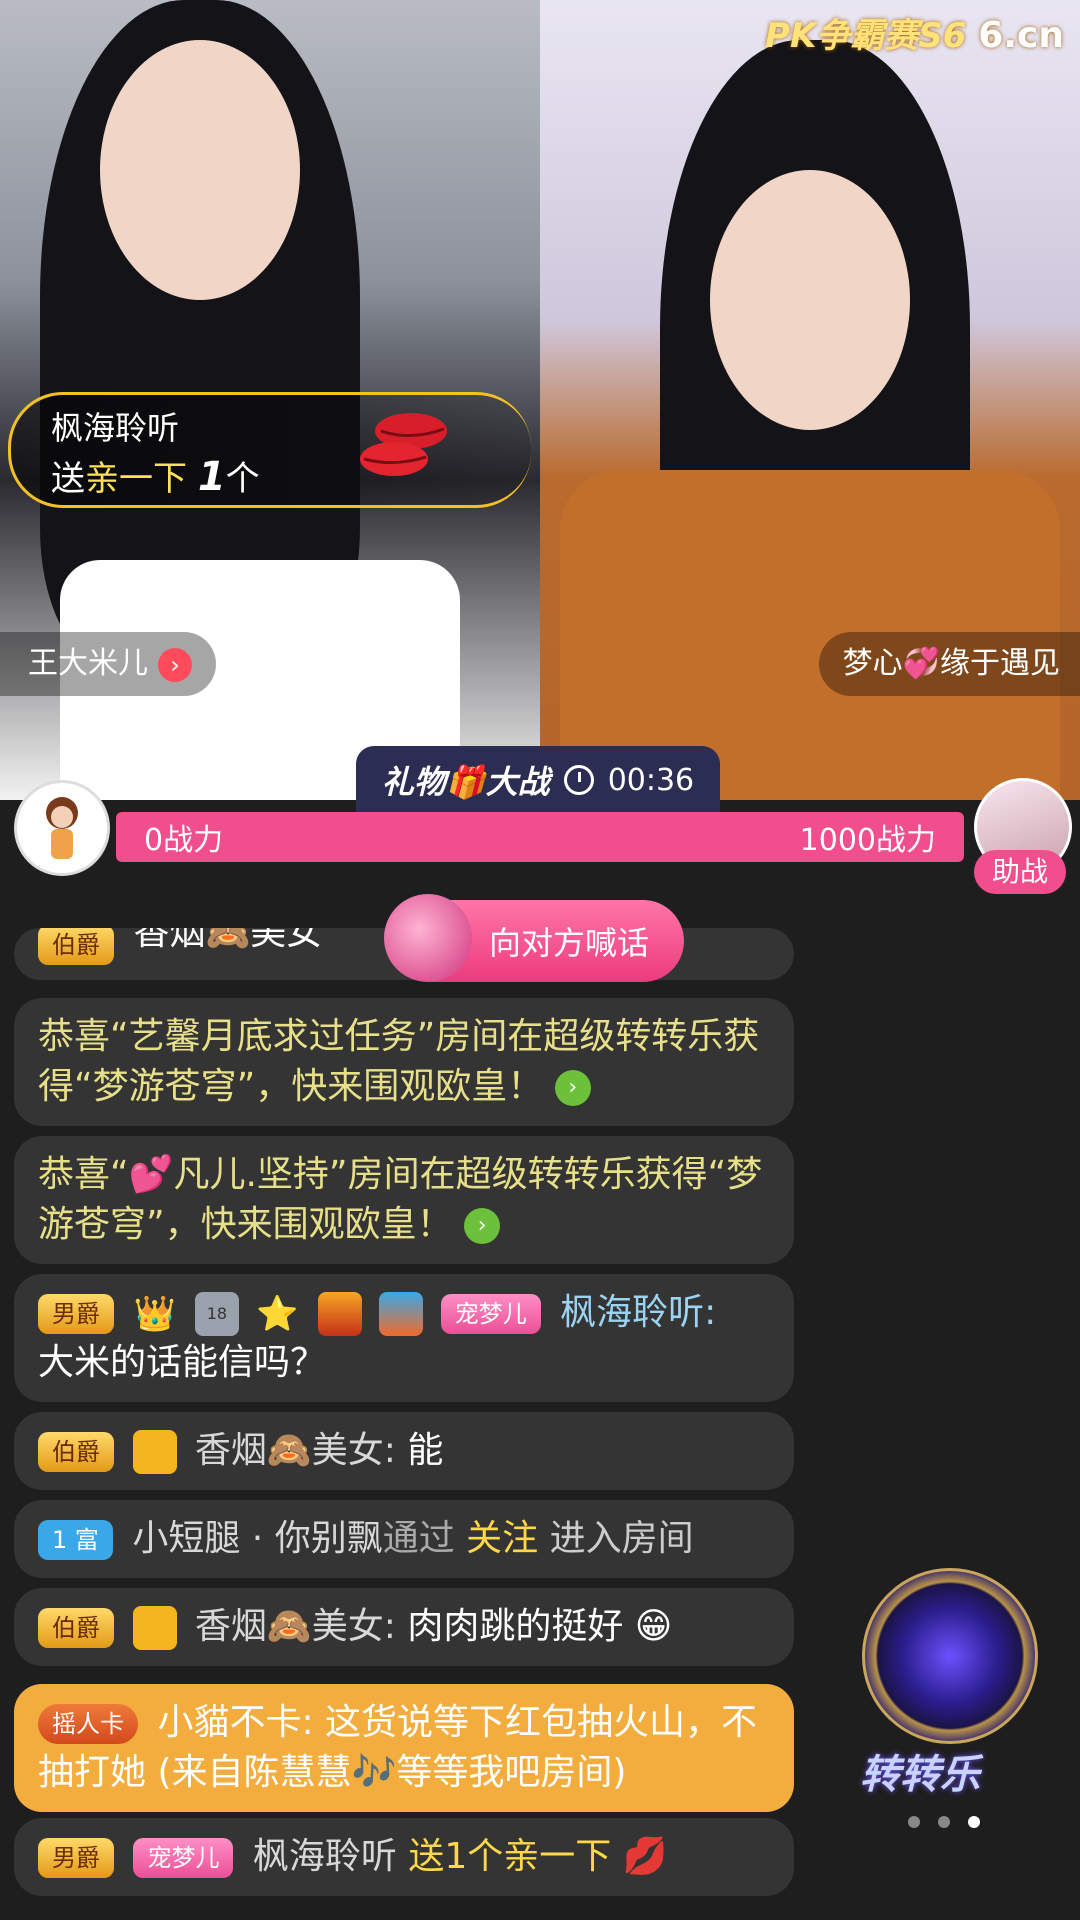  What do you see at coordinates (400, 1199) in the screenshot?
I see `system-message-text: 恭喜“💕凡儿.坚持”房间在超级转转乐获得“梦游苍穹”，快来围观欧皇！` at bounding box center [400, 1199].